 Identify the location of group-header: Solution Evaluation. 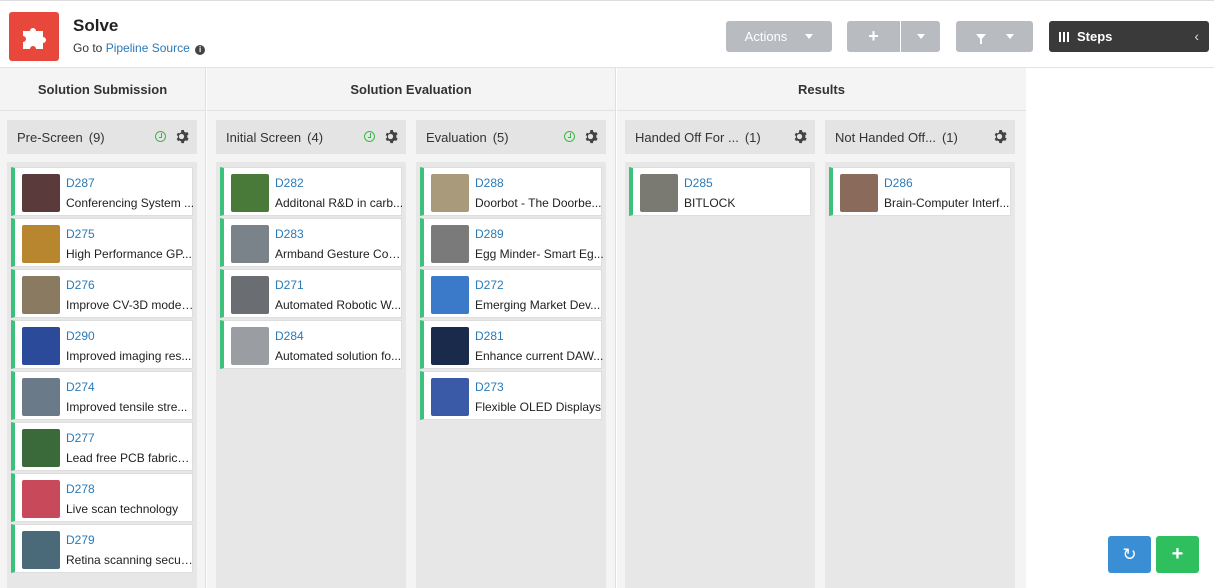
(411, 89).